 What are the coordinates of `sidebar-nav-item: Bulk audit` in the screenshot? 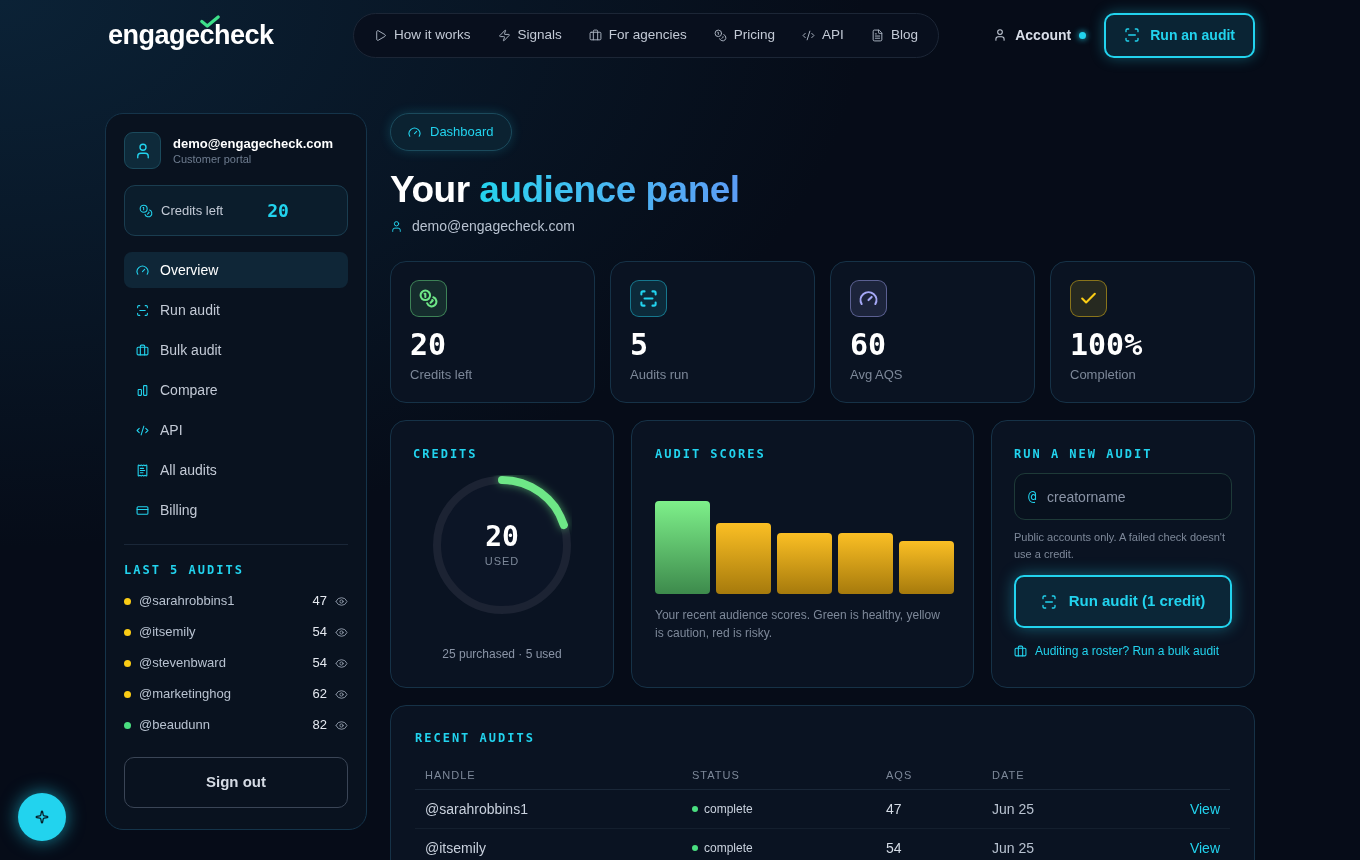 It's located at (236, 350).